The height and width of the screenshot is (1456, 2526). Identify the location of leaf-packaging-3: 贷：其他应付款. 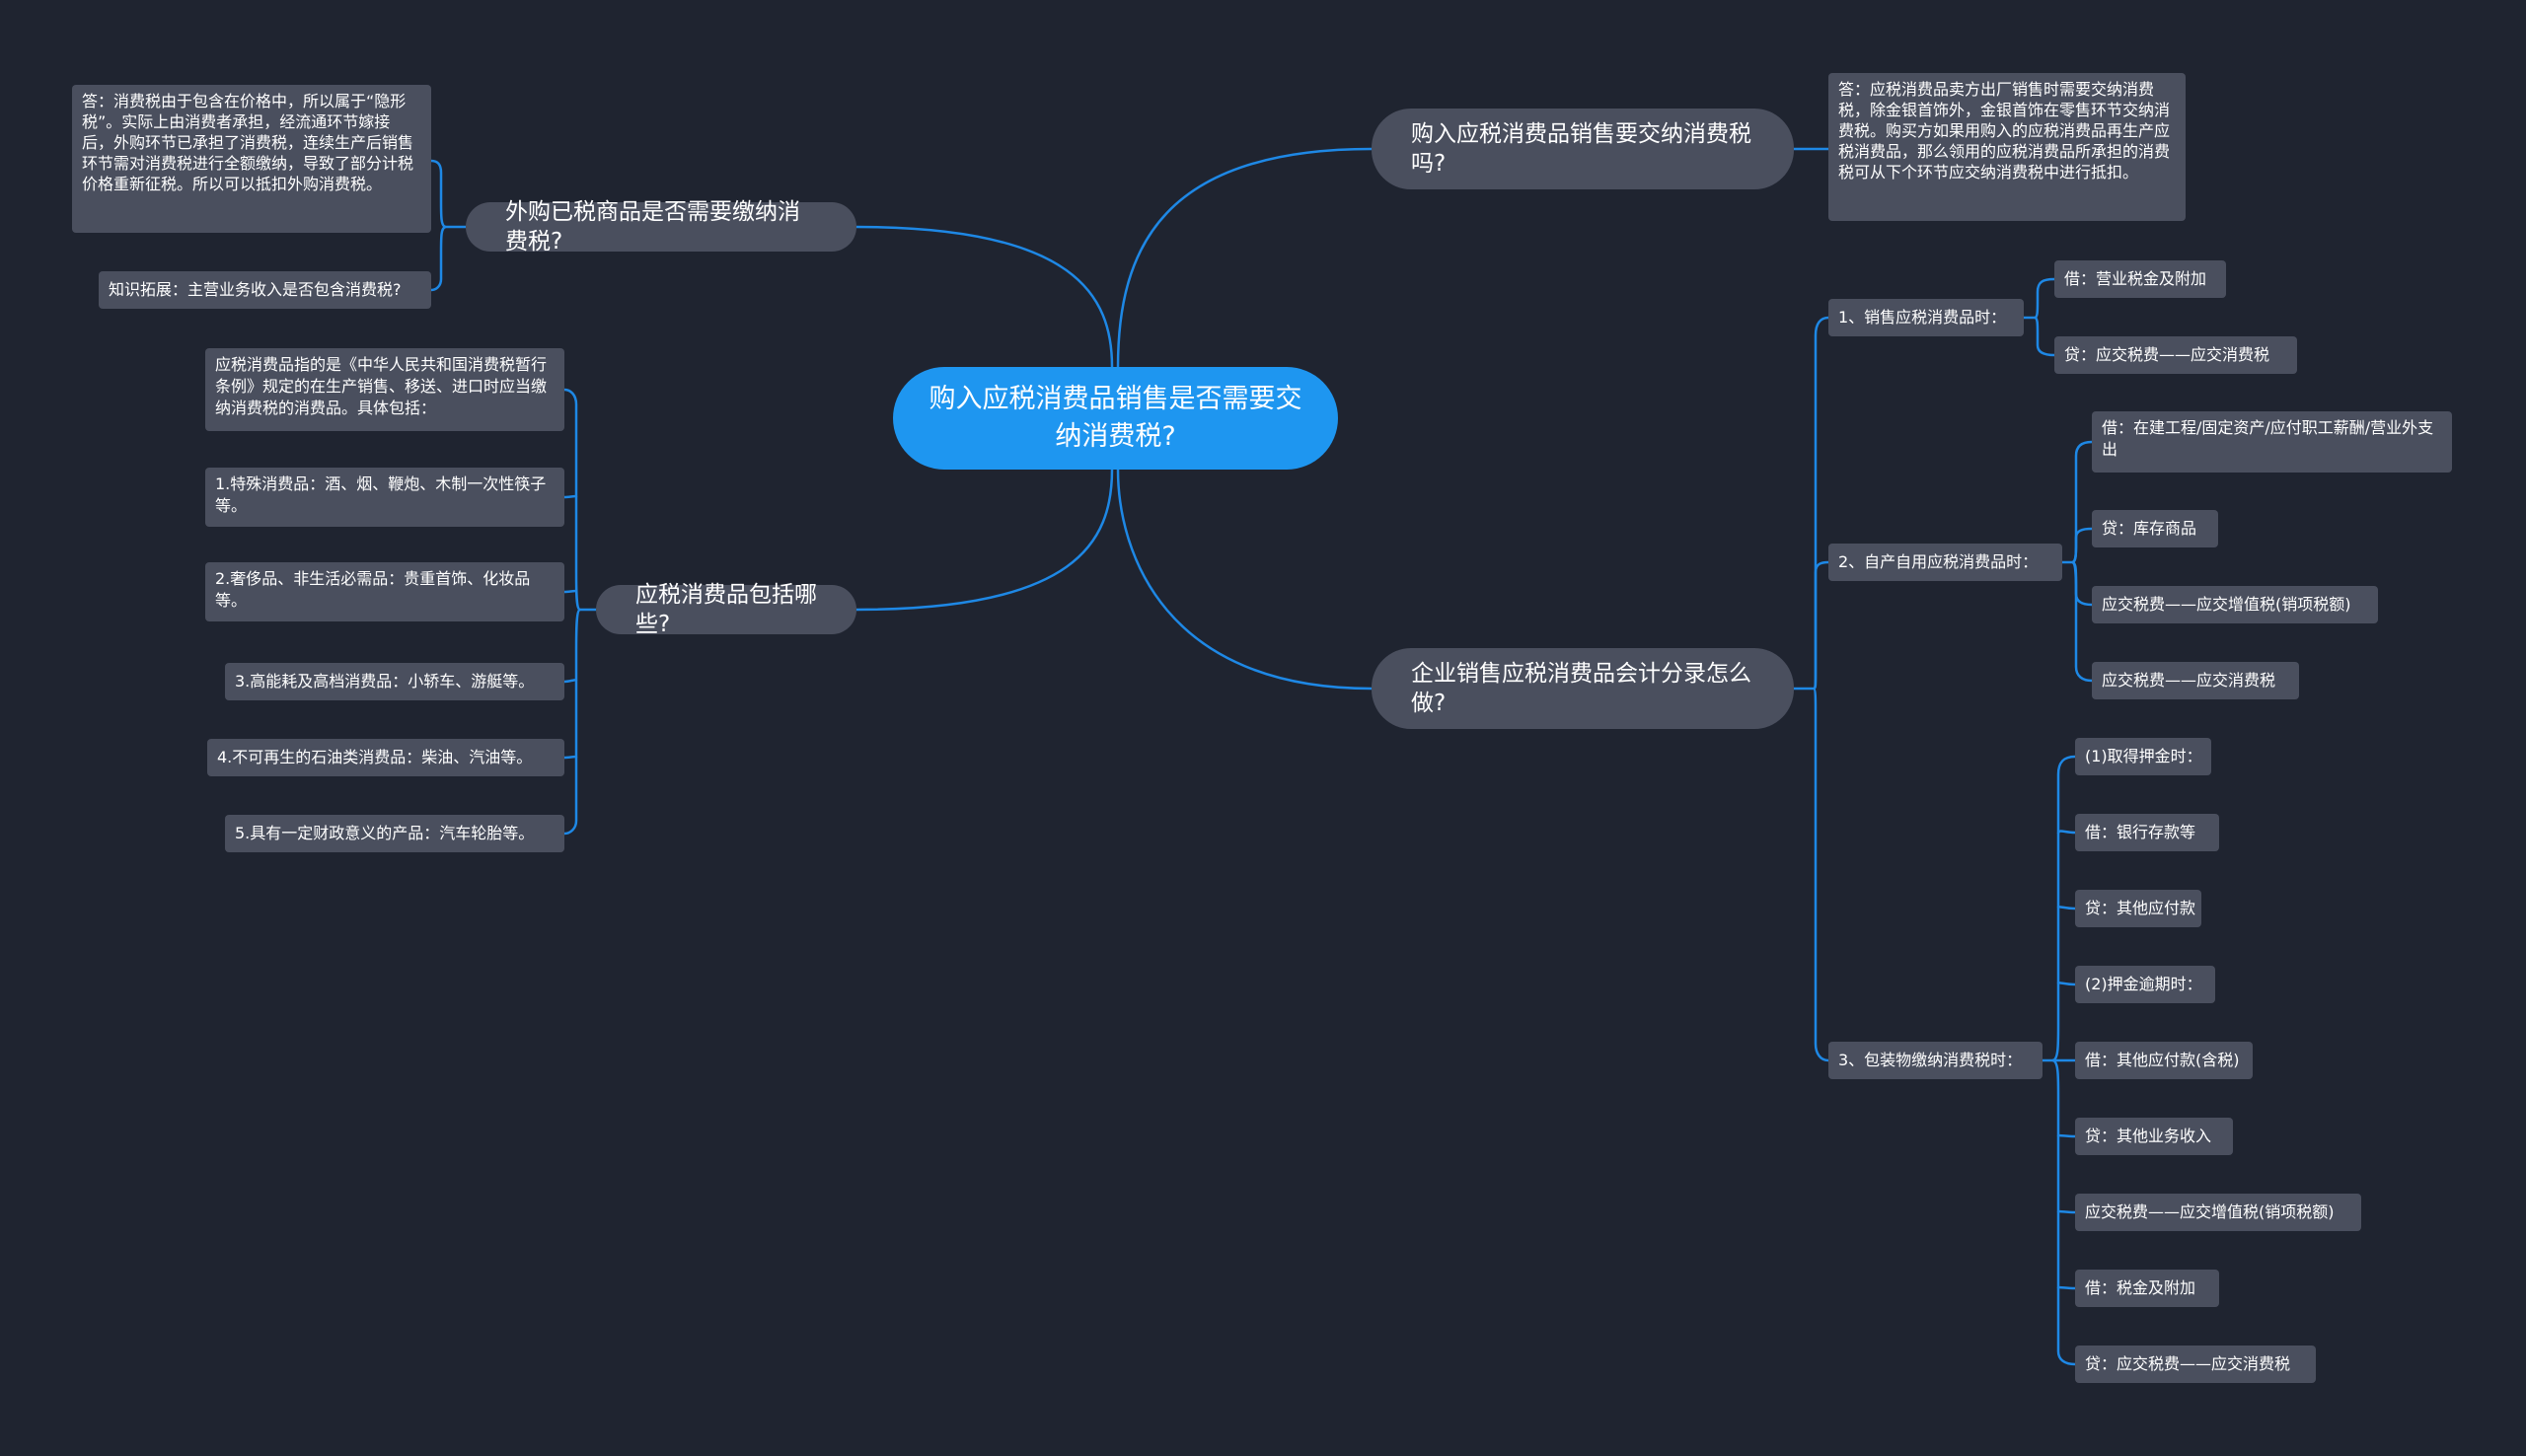
(2138, 908).